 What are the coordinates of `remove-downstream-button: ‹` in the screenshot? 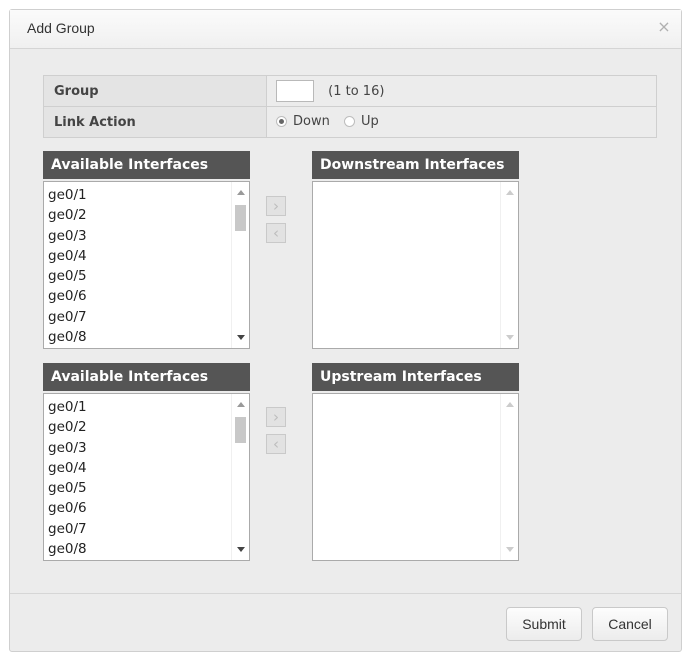 It's located at (276, 233).